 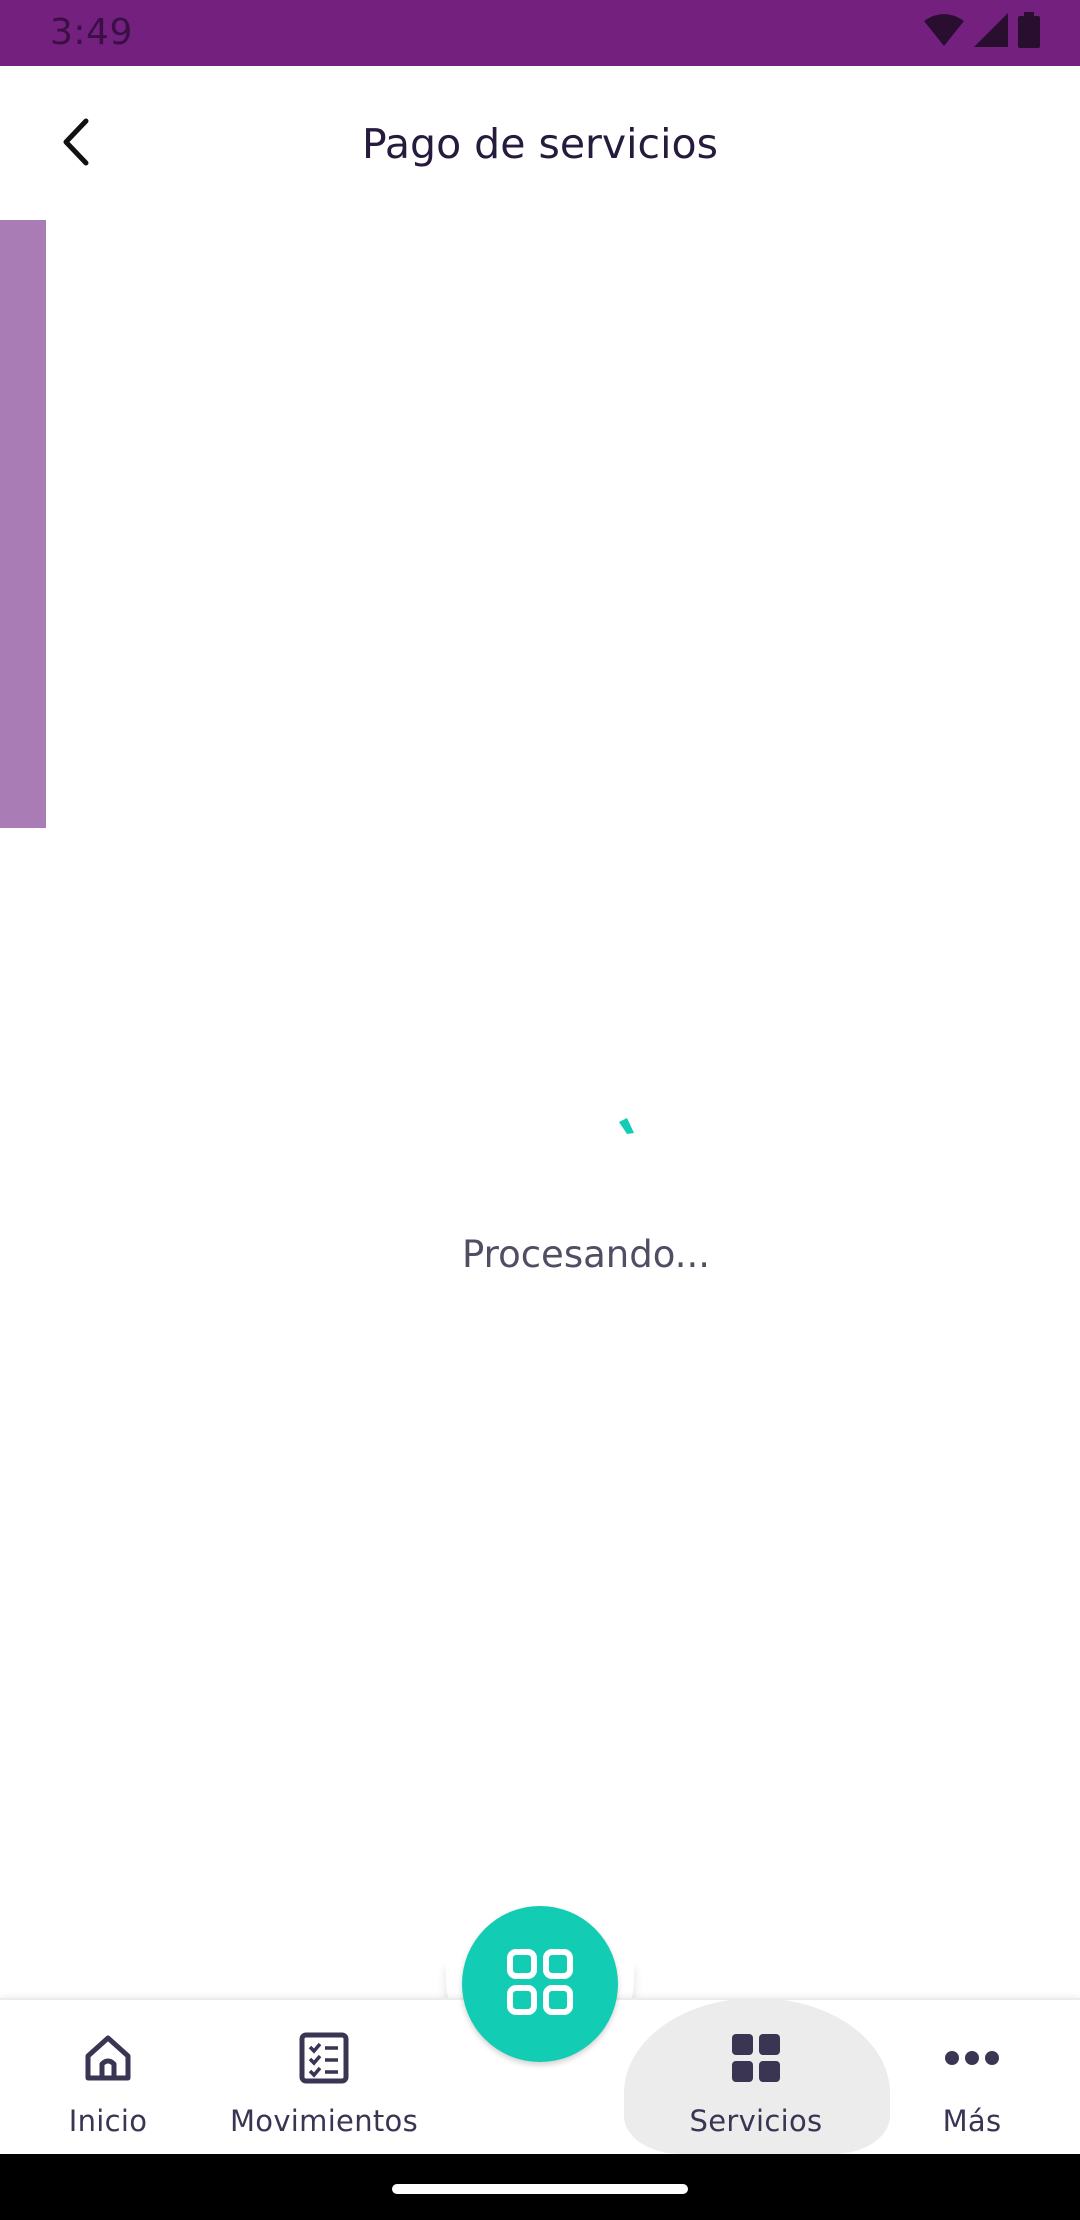 I want to click on system-nav-bar, so click(x=540, y=2187).